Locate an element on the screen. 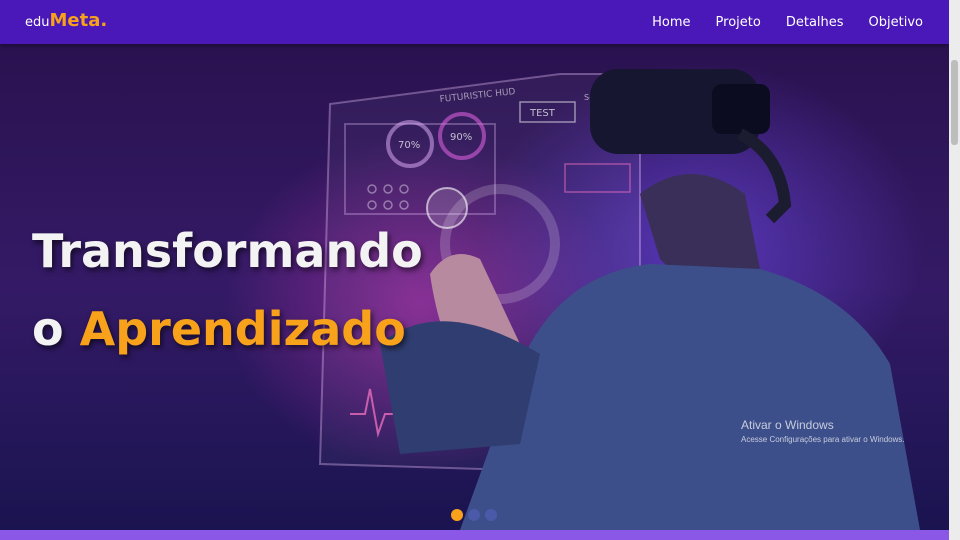  logo: eduMeta. is located at coordinates (66, 20).